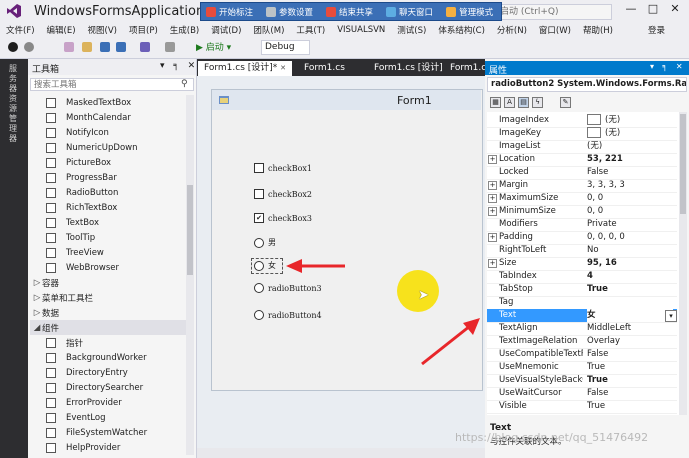  Describe the element at coordinates (108, 327) in the screenshot. I see `toolbox-category: ◢ 组件` at that location.